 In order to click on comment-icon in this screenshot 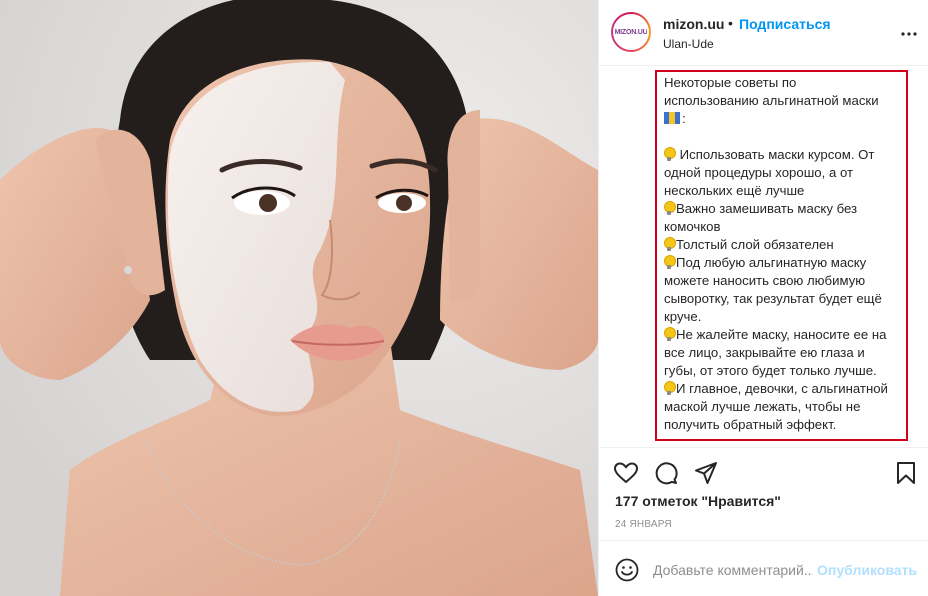, I will do `click(666, 473)`.